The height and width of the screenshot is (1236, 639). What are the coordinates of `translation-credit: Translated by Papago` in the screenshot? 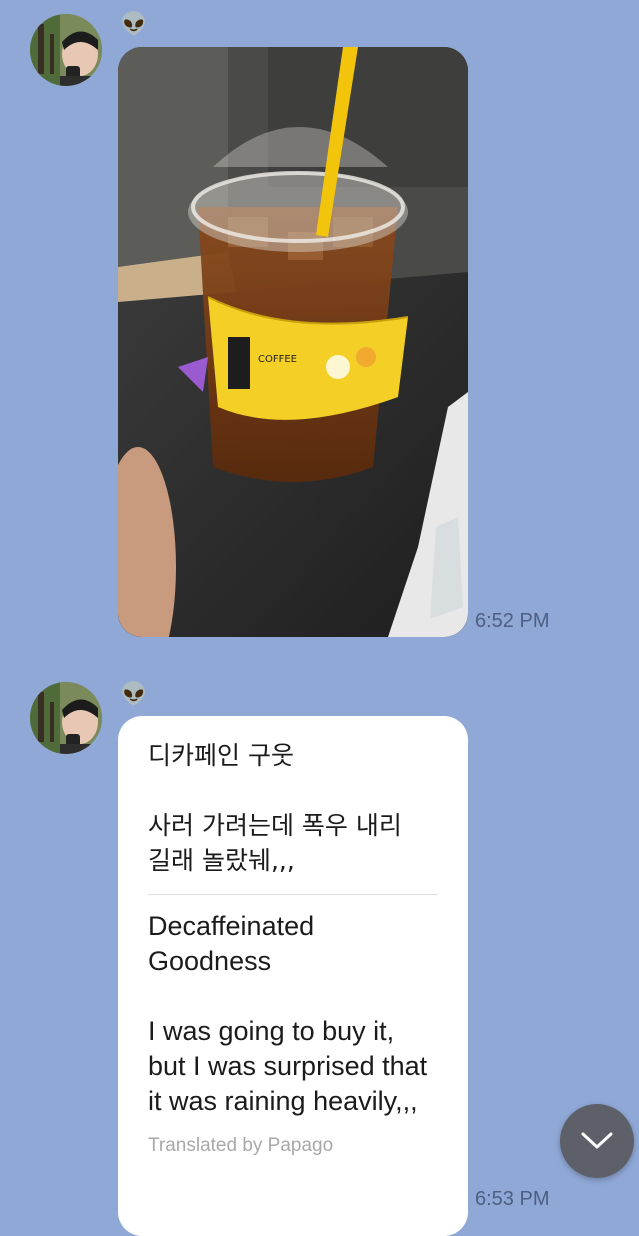 It's located at (241, 1145).